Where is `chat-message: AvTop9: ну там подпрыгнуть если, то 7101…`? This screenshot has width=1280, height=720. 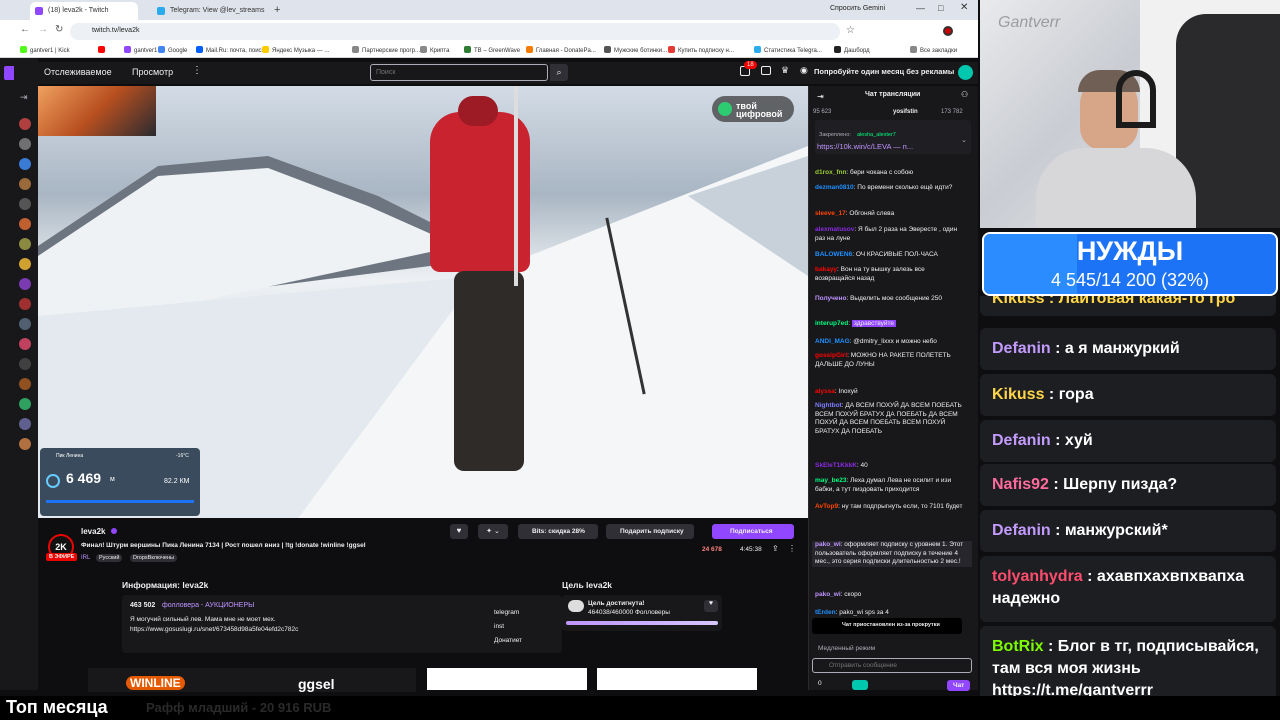 chat-message: AvTop9: ну там подпрыгнуть если, то 7101… is located at coordinates (889, 507).